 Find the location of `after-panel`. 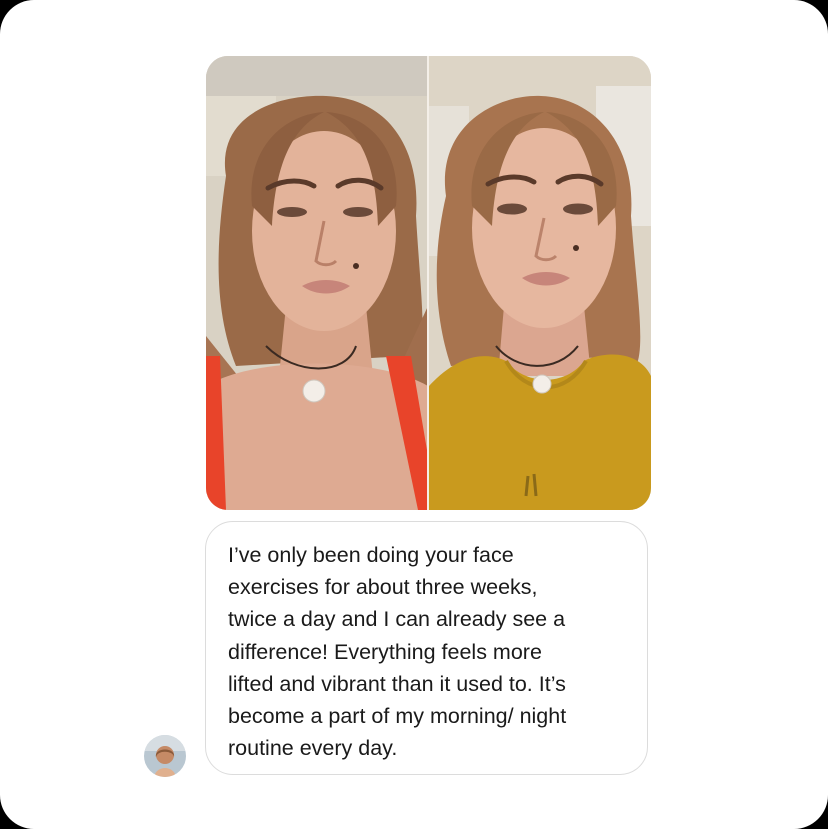

after-panel is located at coordinates (540, 283).